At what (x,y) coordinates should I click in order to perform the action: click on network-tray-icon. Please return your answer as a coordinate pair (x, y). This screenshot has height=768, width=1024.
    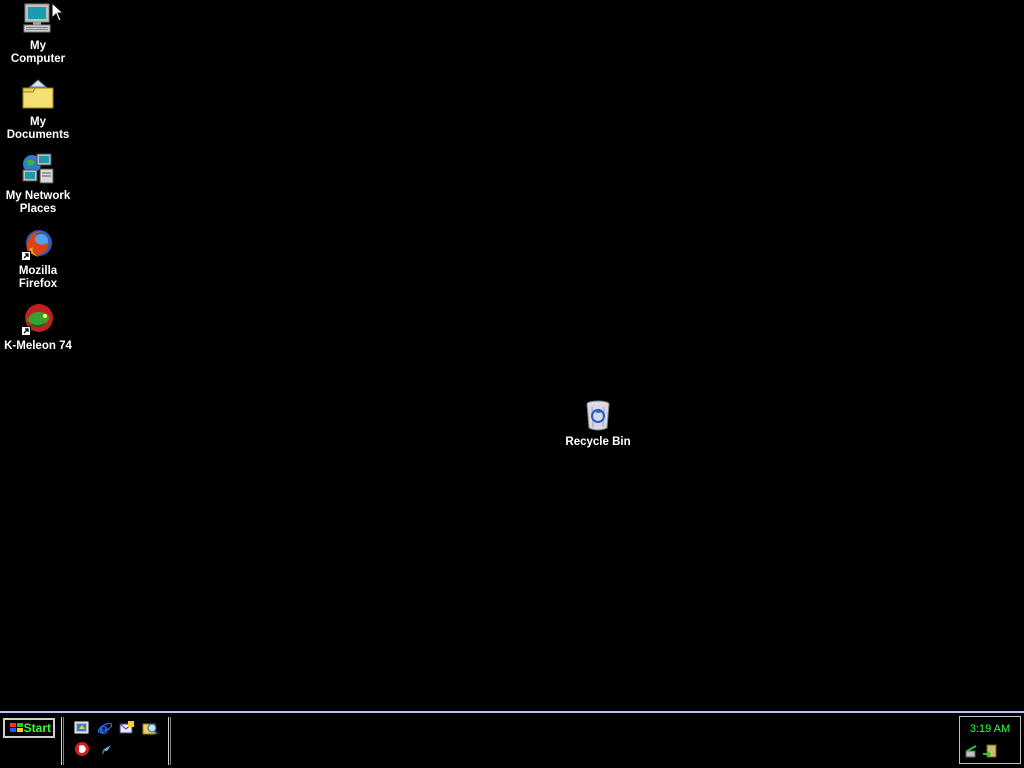
    Looking at the image, I should click on (972, 751).